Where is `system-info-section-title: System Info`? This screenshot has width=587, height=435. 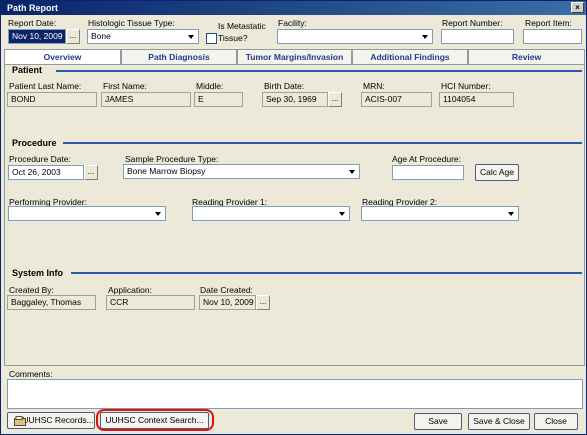 system-info-section-title: System Info is located at coordinates (38, 273).